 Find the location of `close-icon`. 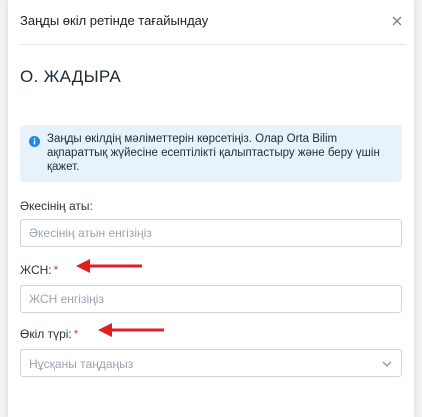

close-icon is located at coordinates (397, 21).